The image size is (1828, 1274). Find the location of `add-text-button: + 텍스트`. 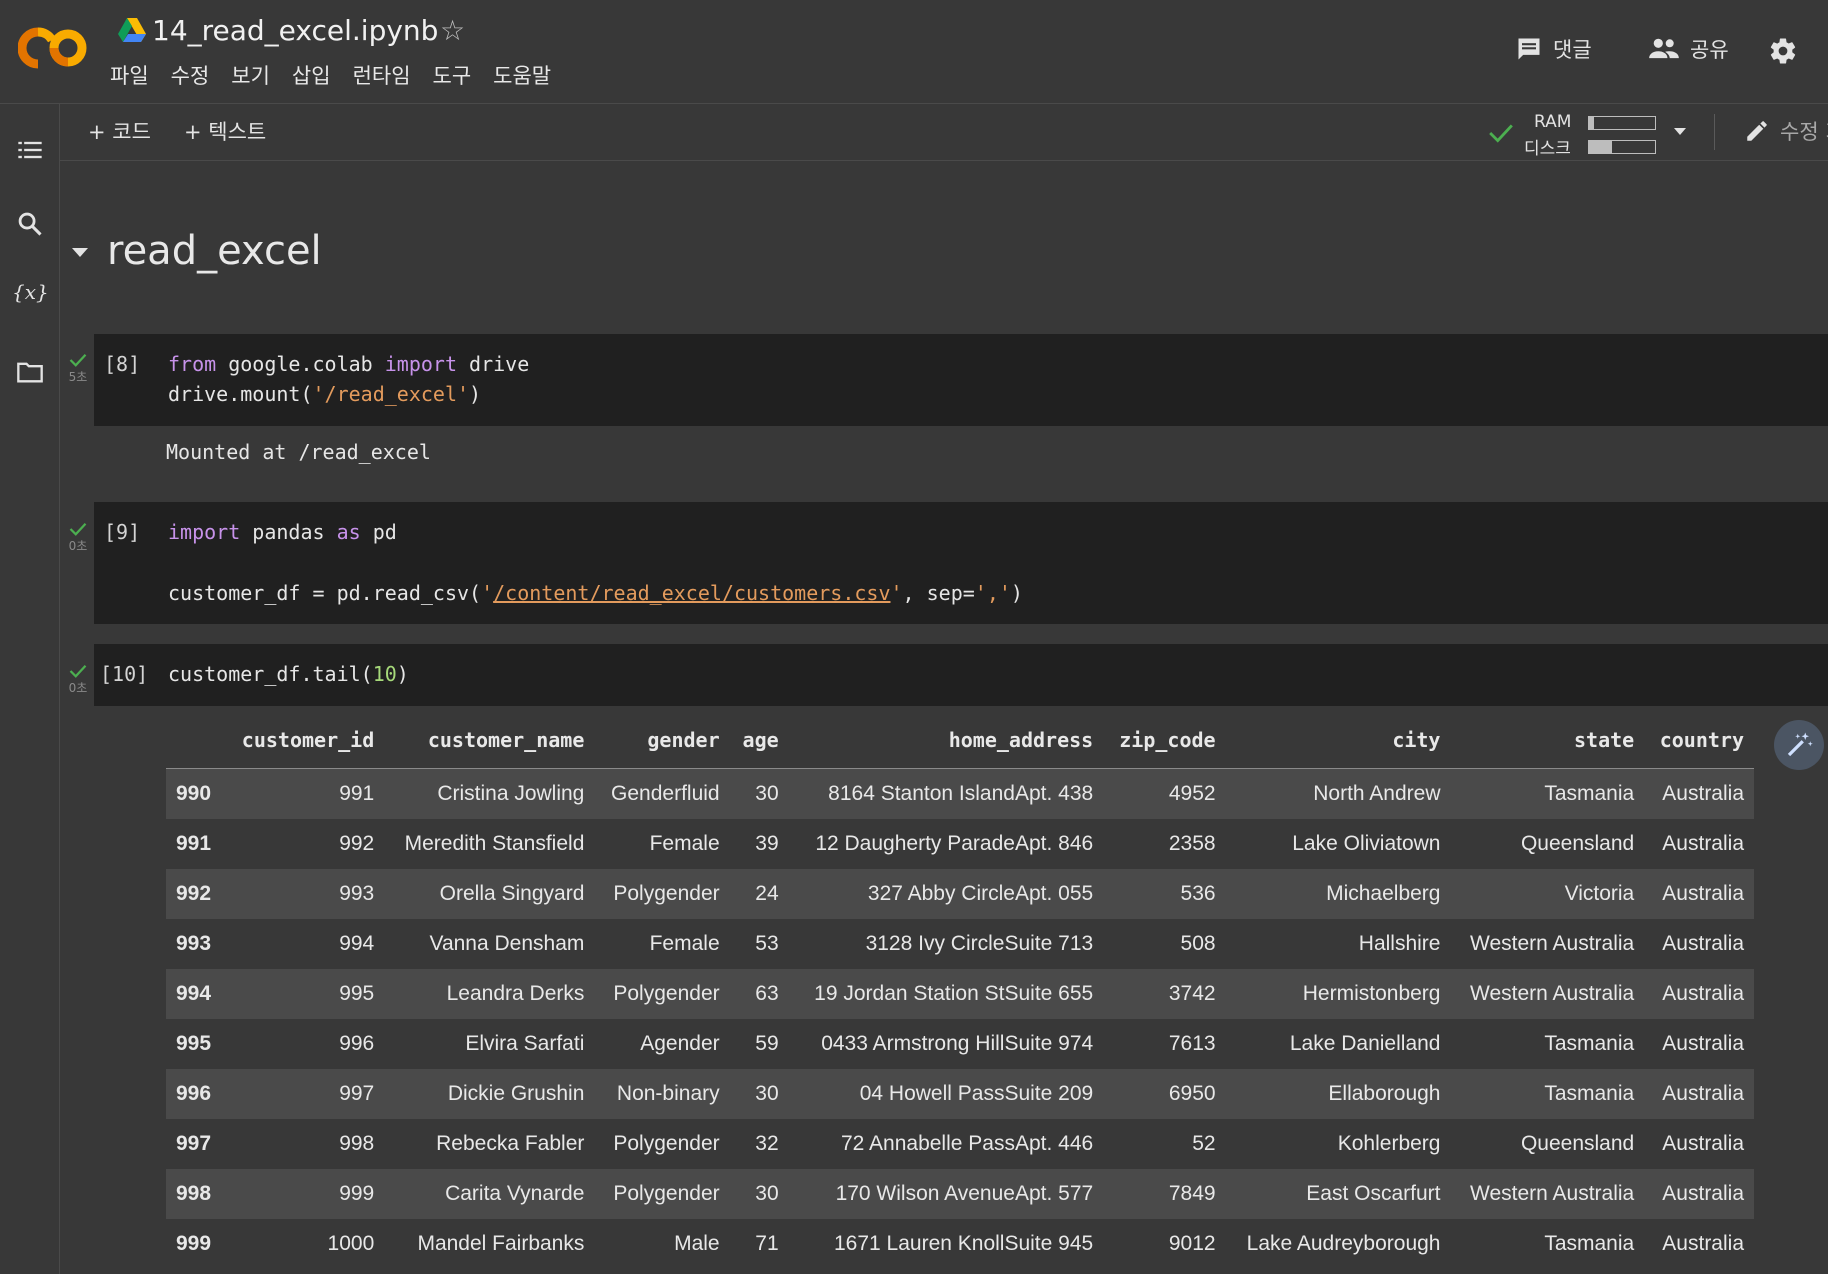

add-text-button: + 텍스트 is located at coordinates (225, 131).